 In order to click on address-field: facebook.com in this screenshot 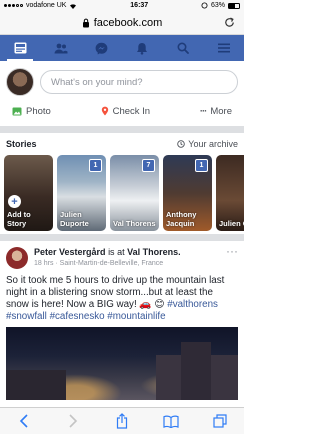, I will do `click(122, 23)`.